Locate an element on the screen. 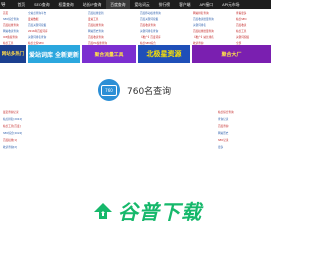  ad-banner-text: 聚合流量工具 is located at coordinates (109, 55).